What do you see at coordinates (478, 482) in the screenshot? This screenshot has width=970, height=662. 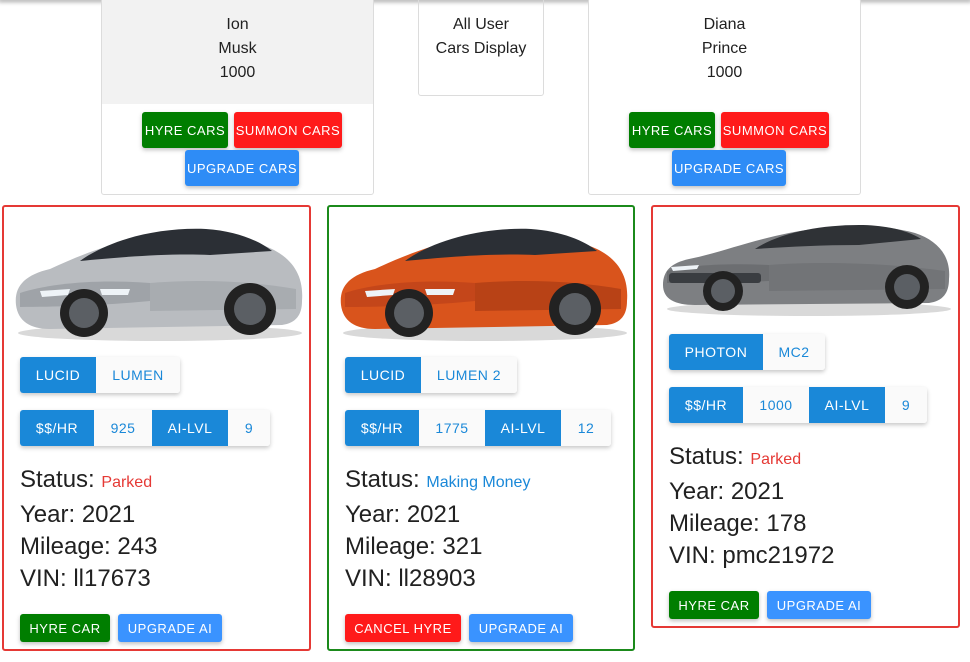 I see `status-value: Making Money` at bounding box center [478, 482].